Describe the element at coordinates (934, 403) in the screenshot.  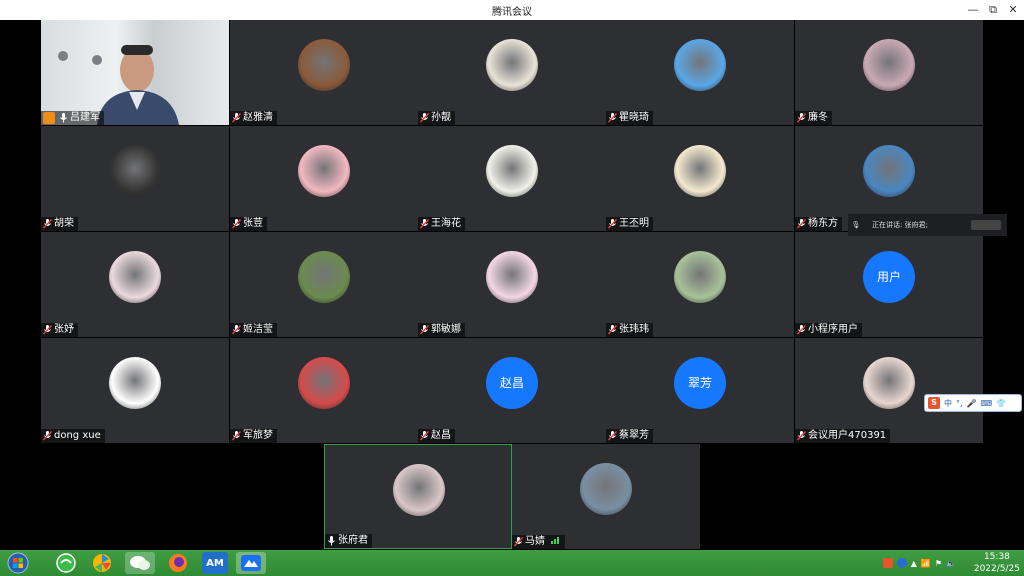
I see `sogou-logo-icon: S` at that location.